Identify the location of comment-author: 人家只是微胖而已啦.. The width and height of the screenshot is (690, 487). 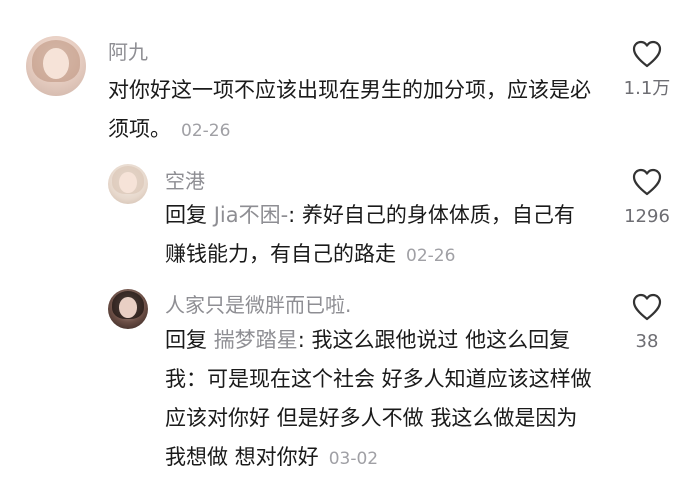
(258, 305).